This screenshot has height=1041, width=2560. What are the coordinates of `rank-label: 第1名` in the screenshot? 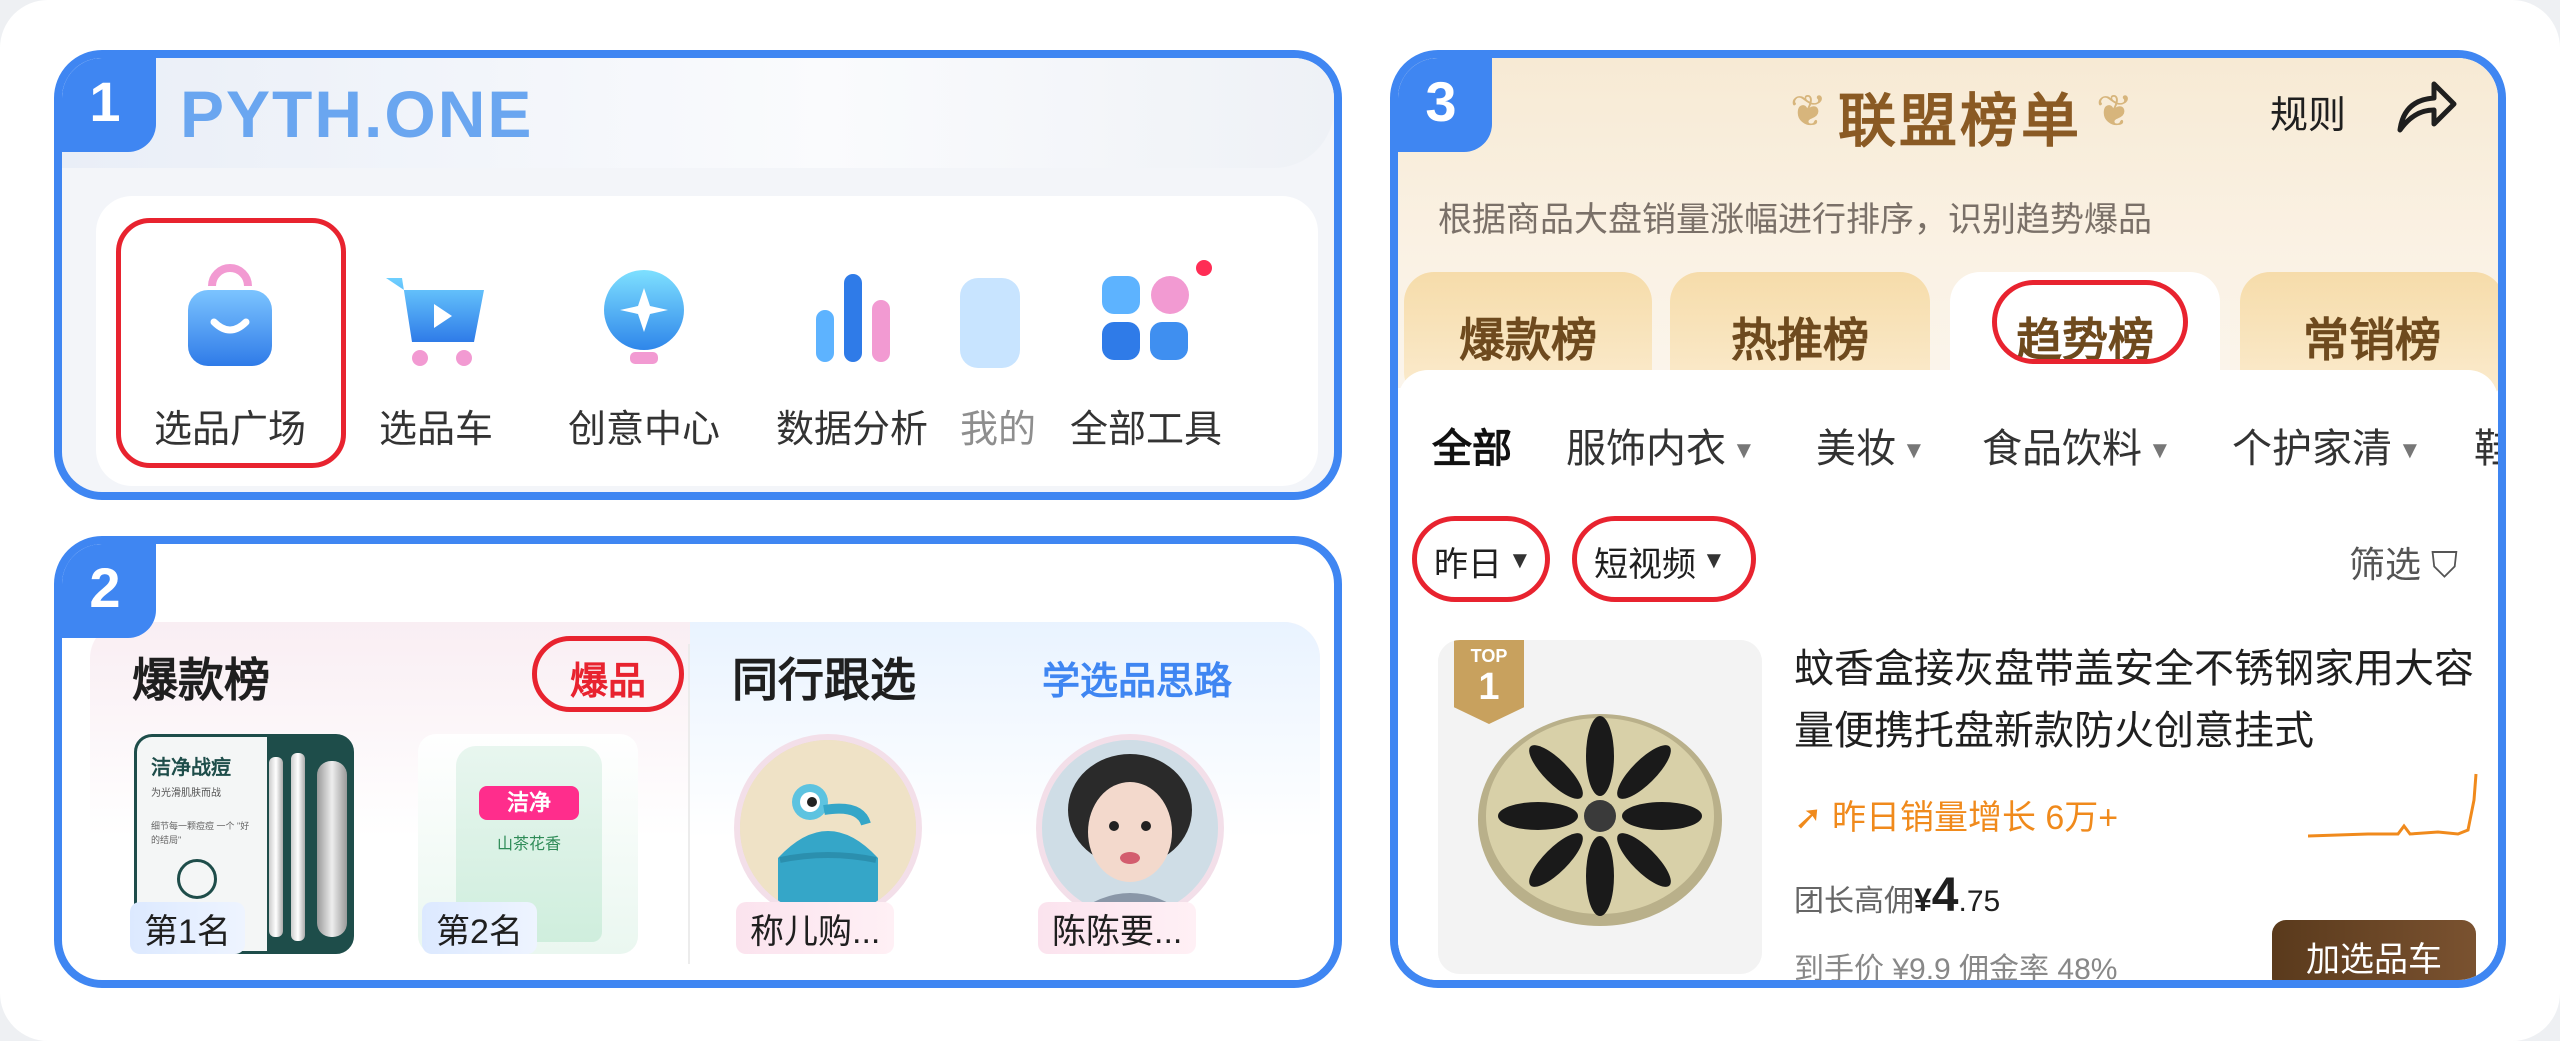 It's located at (187, 928).